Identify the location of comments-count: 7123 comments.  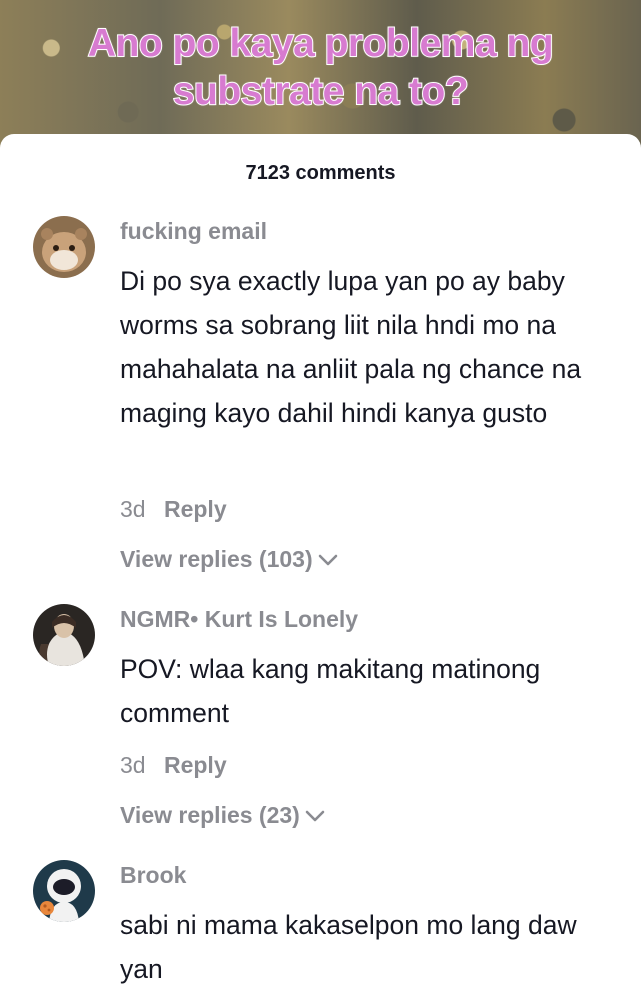
(320, 173).